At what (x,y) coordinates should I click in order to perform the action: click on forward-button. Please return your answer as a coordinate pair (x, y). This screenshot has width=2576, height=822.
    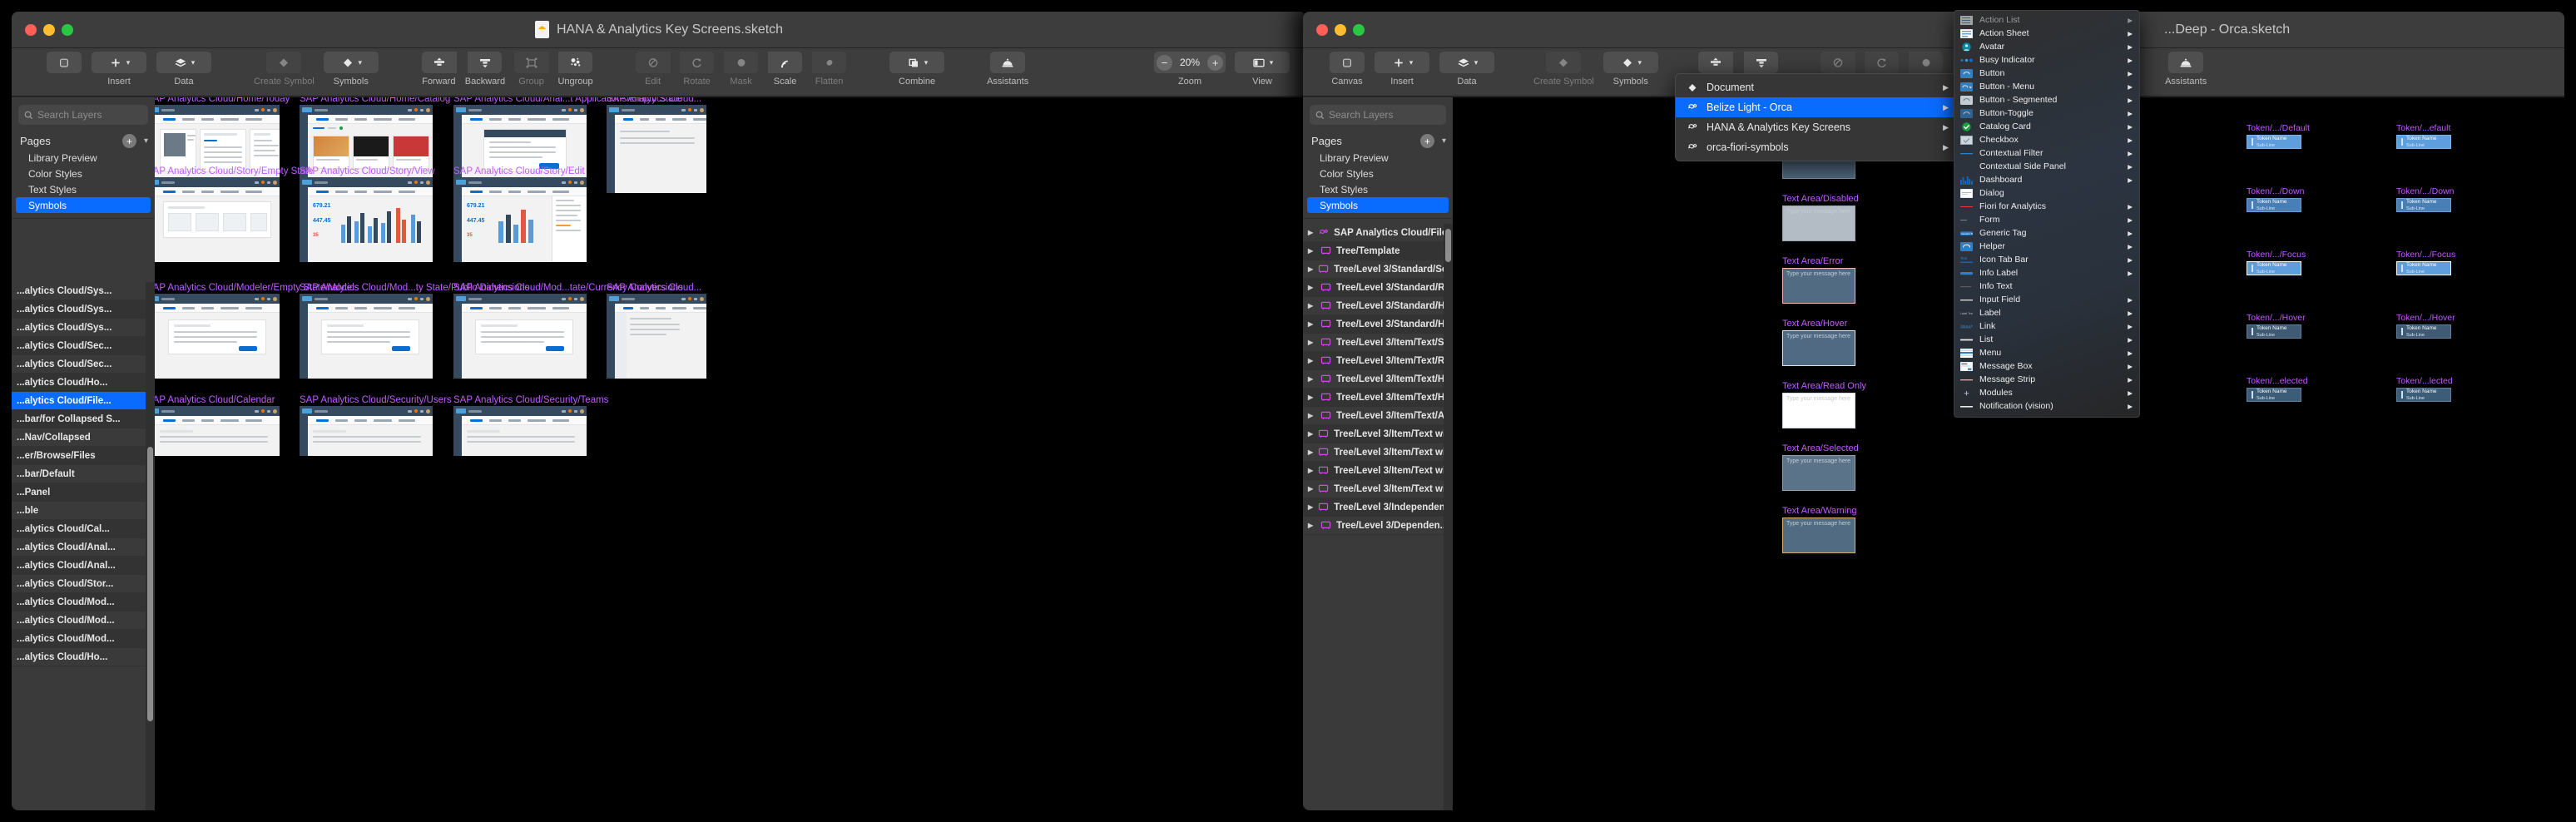
    Looking at the image, I should click on (439, 63).